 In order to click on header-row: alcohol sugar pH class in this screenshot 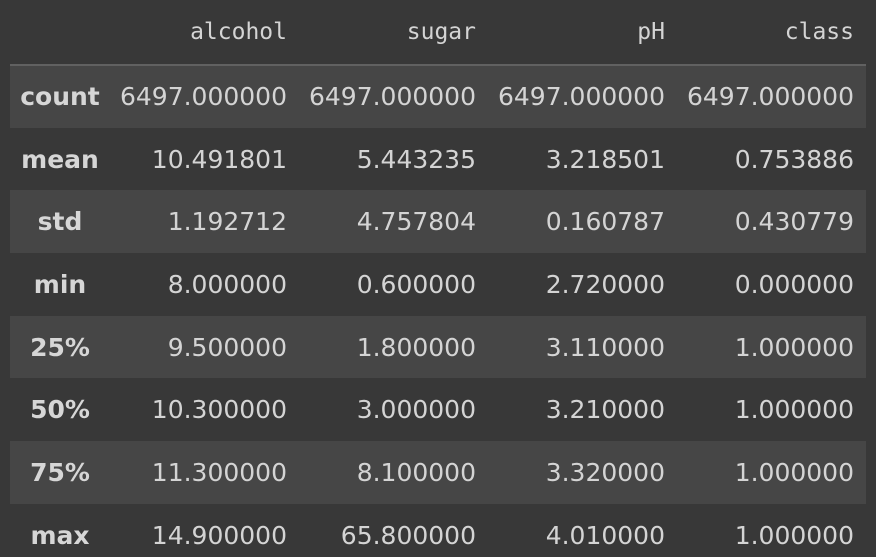, I will do `click(438, 33)`.